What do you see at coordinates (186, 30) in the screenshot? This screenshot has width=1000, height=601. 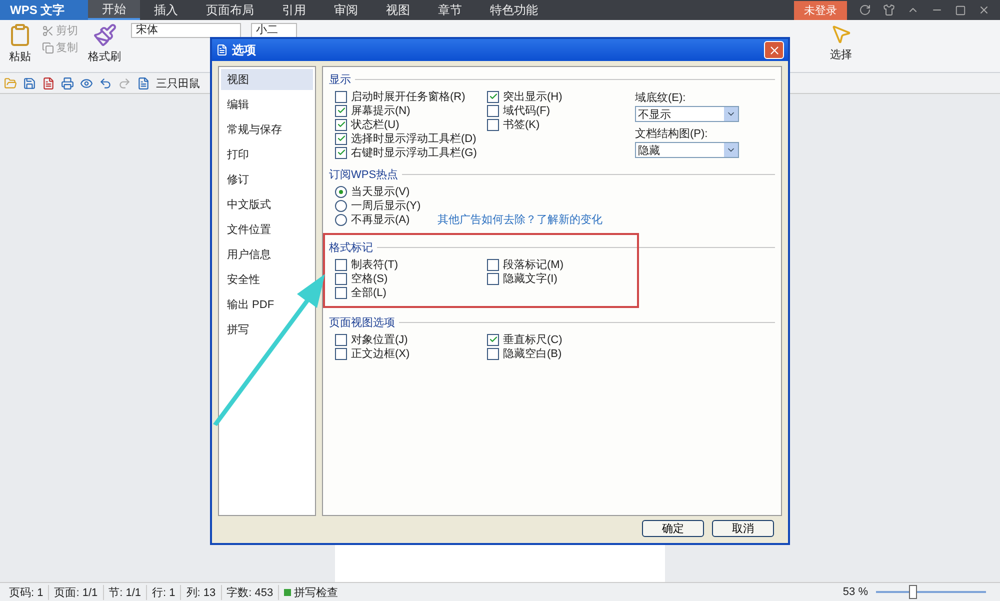 I see `font-name-field: 宋体` at bounding box center [186, 30].